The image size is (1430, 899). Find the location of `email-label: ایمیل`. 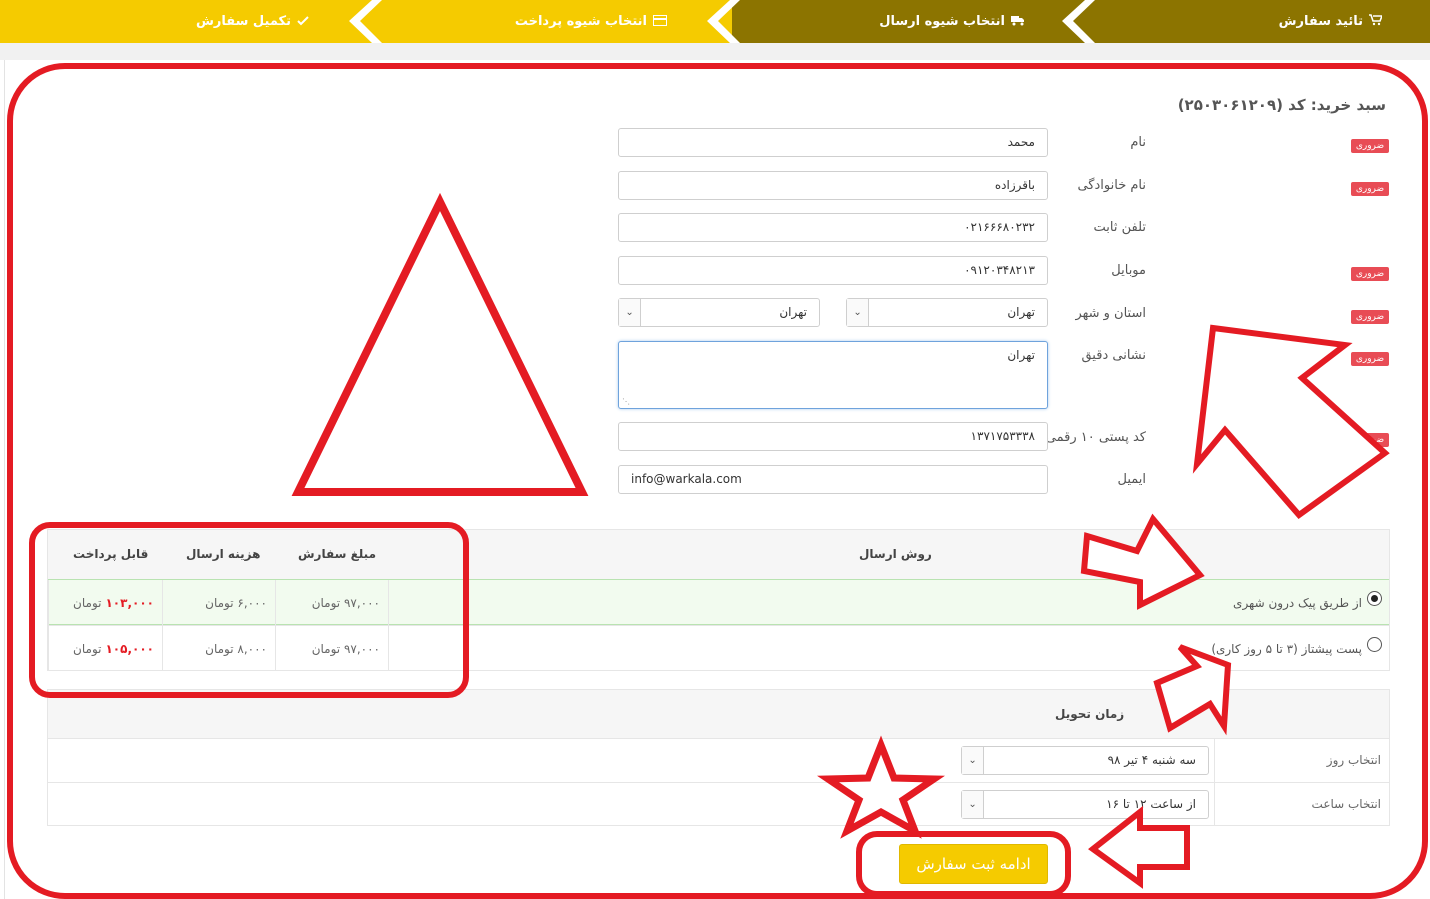

email-label: ایمیل is located at coordinates (1131, 479).